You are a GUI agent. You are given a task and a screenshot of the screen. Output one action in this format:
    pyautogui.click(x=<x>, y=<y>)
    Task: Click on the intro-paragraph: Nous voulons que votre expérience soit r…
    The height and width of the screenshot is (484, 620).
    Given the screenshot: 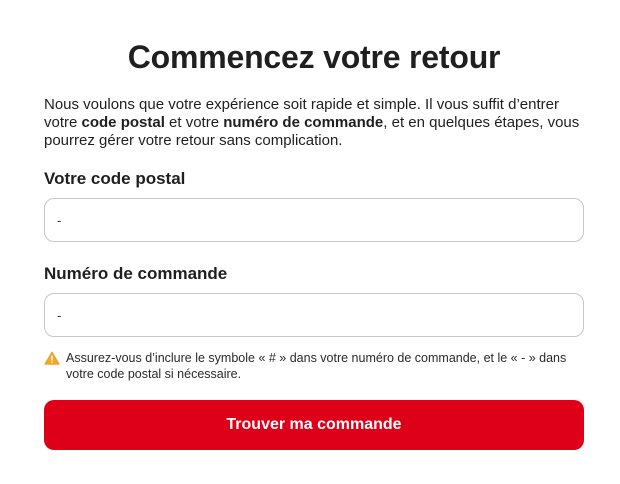 What is the action you would take?
    pyautogui.click(x=316, y=123)
    